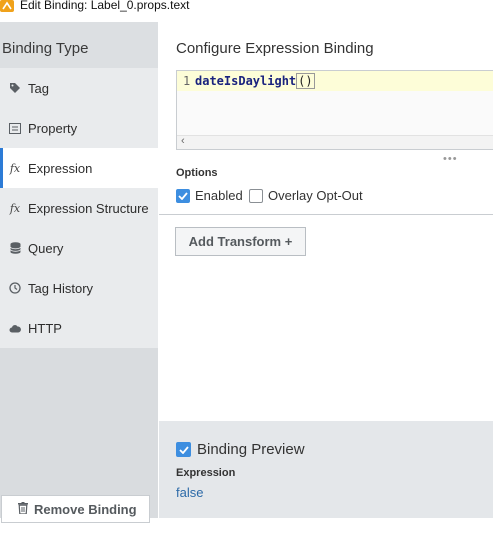 The image size is (493, 556). I want to click on title-bar: Edit Binding: Label_0.props.text, so click(246, 7).